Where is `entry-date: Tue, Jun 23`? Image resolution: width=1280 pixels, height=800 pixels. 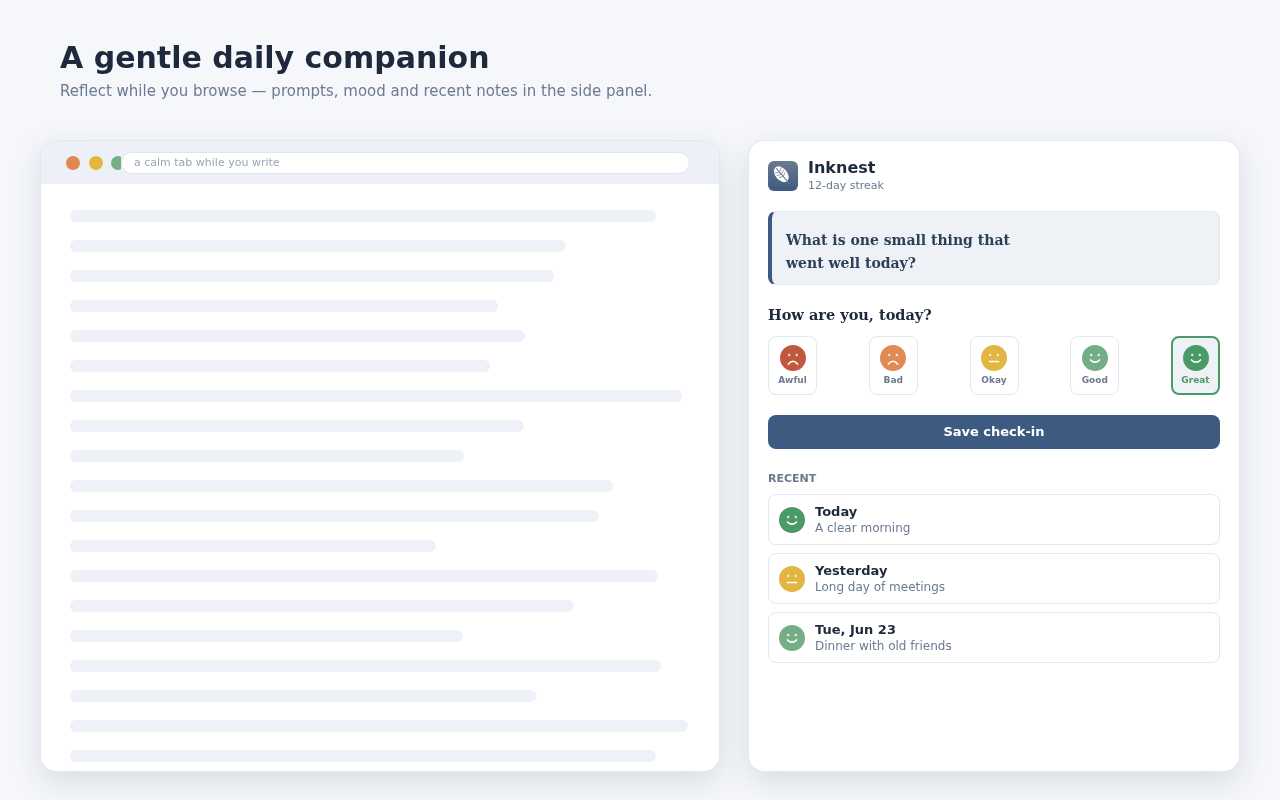 entry-date: Tue, Jun 23 is located at coordinates (856, 629).